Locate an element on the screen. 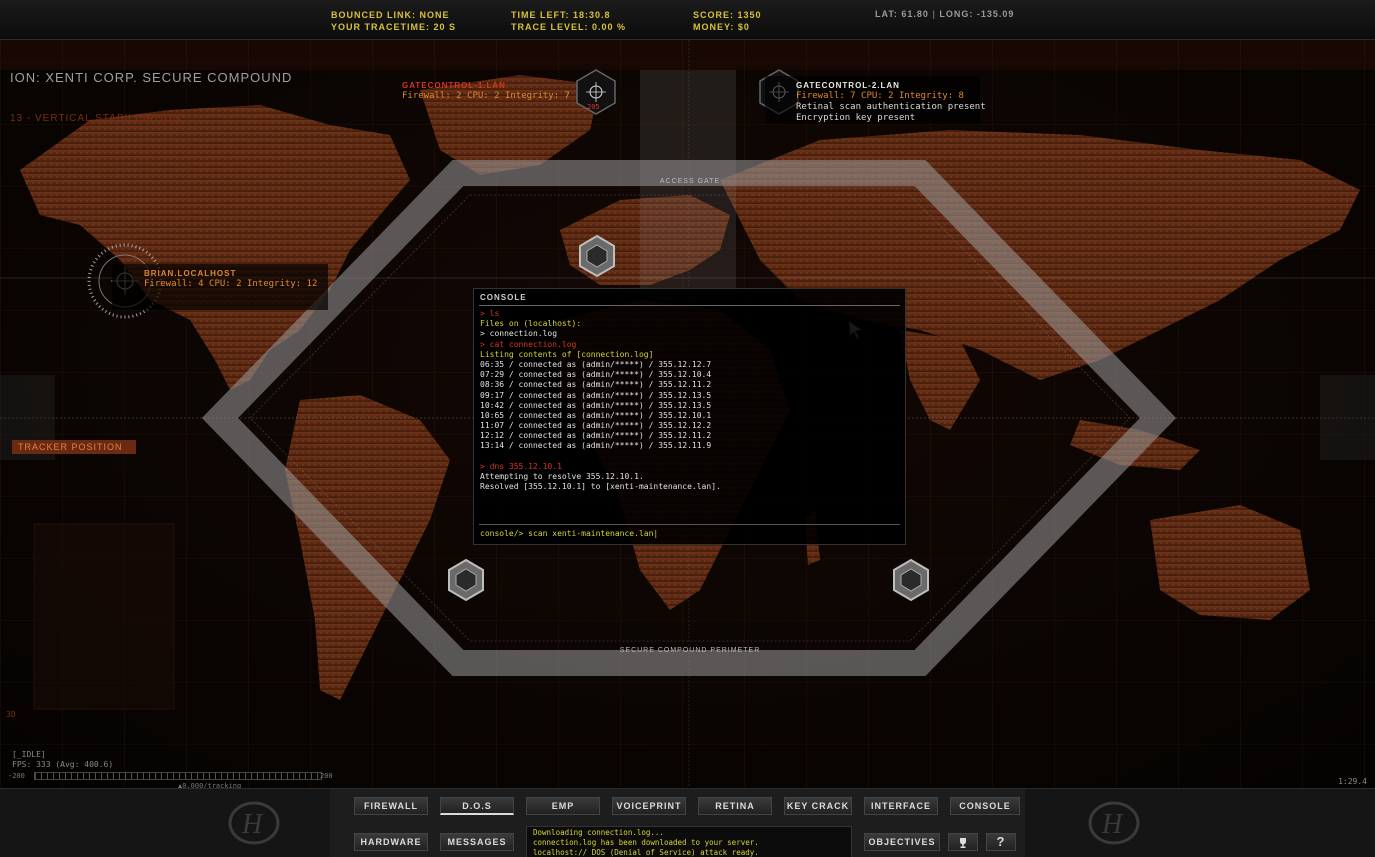 This screenshot has width=1375, height=857. trace-column: Bounced link: NONE Your tracetime: 20 s is located at coordinates (393, 21).